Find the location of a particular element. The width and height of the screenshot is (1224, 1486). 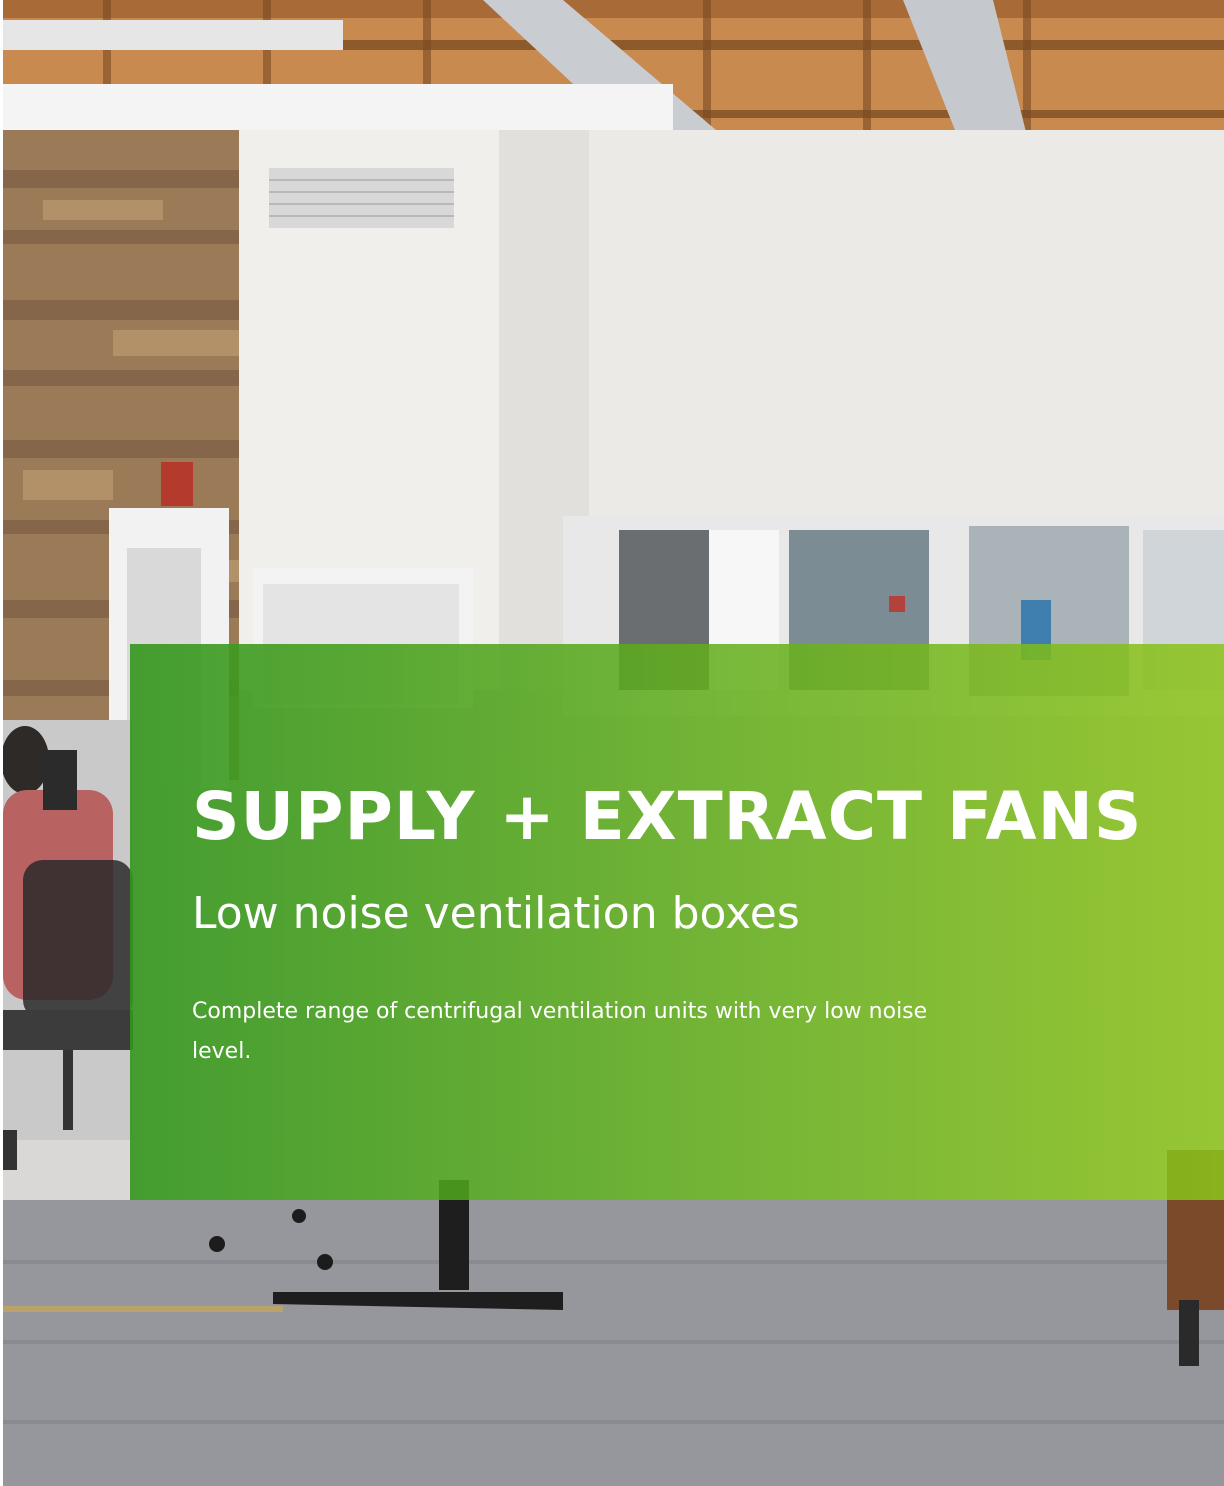

hero-subtitle: Low noise ventilation boxes is located at coordinates (496, 913).